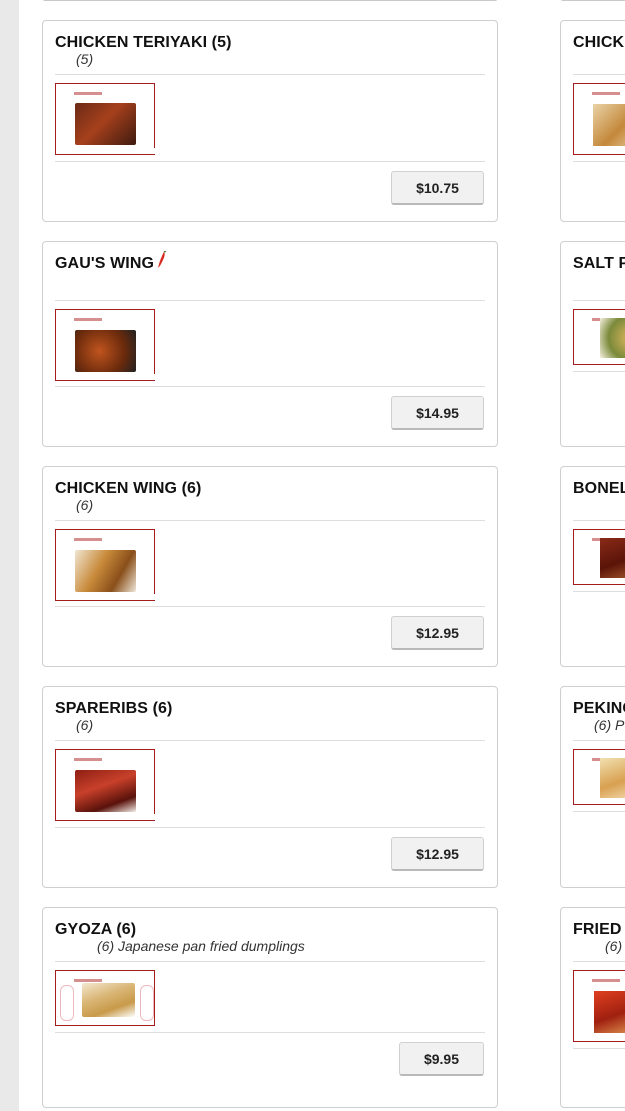  Describe the element at coordinates (143, 42) in the screenshot. I see `item-title: CHICKEN TERIYAKI (5)` at that location.